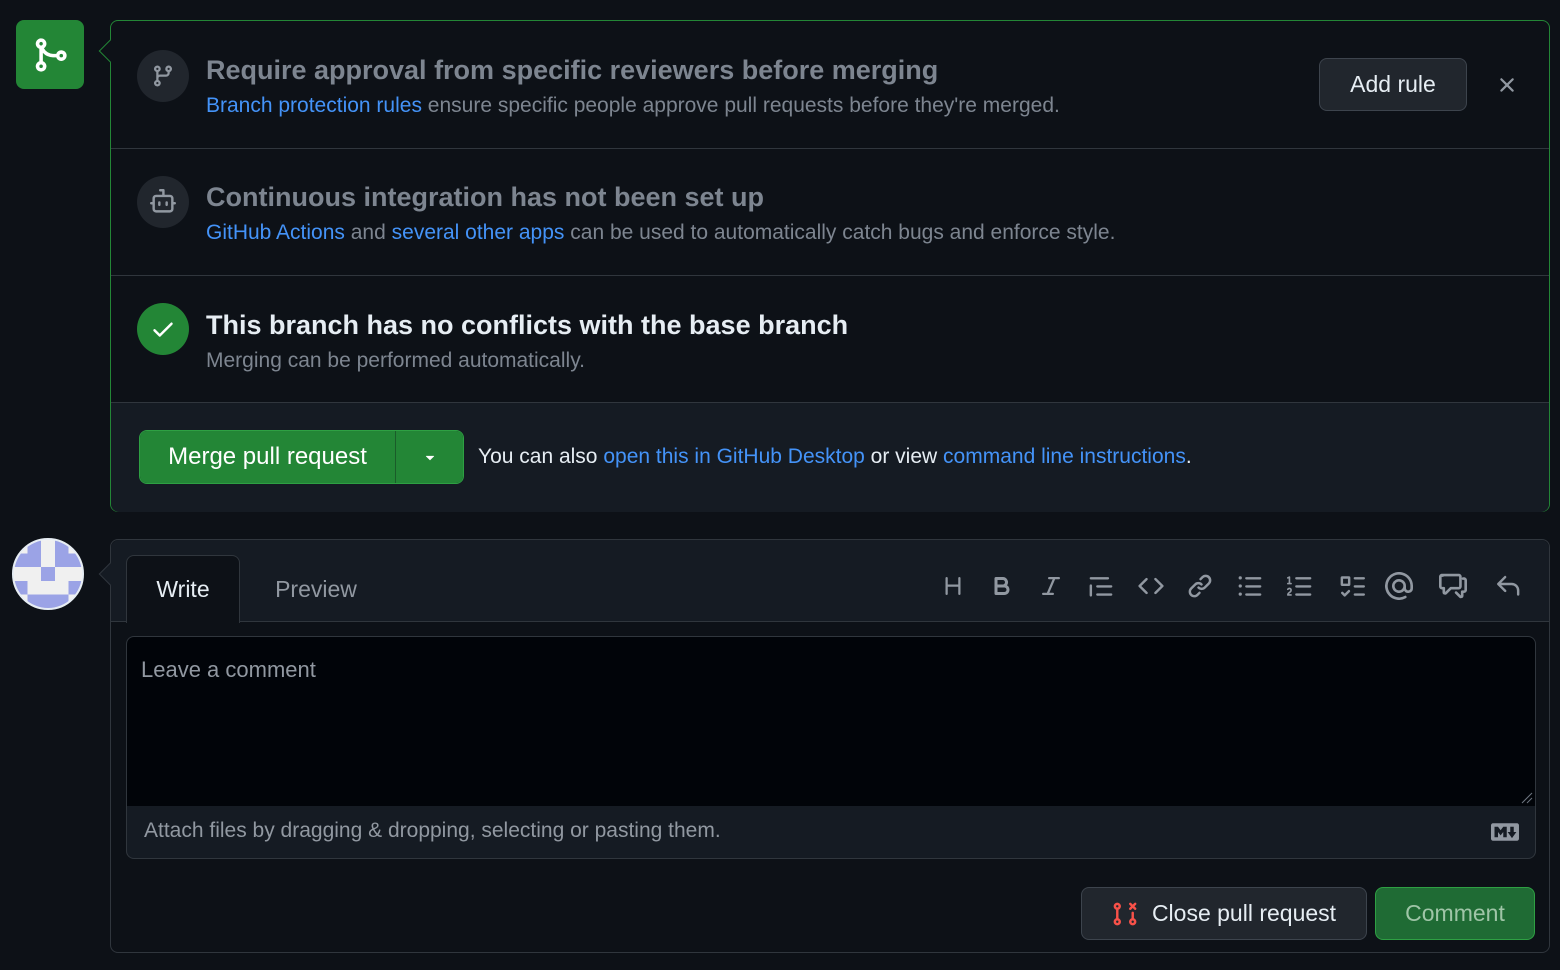  I want to click on merge-button-group: Merge pull request, so click(301, 457).